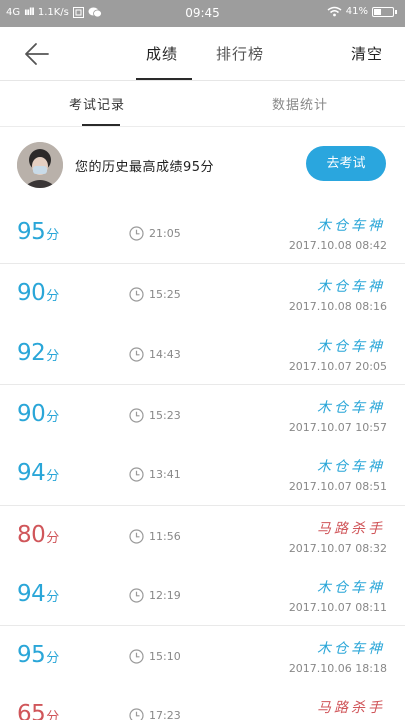  I want to click on record-row: 95分 15:10 木仓车神 2017.10.06 18:18, so click(202, 655).